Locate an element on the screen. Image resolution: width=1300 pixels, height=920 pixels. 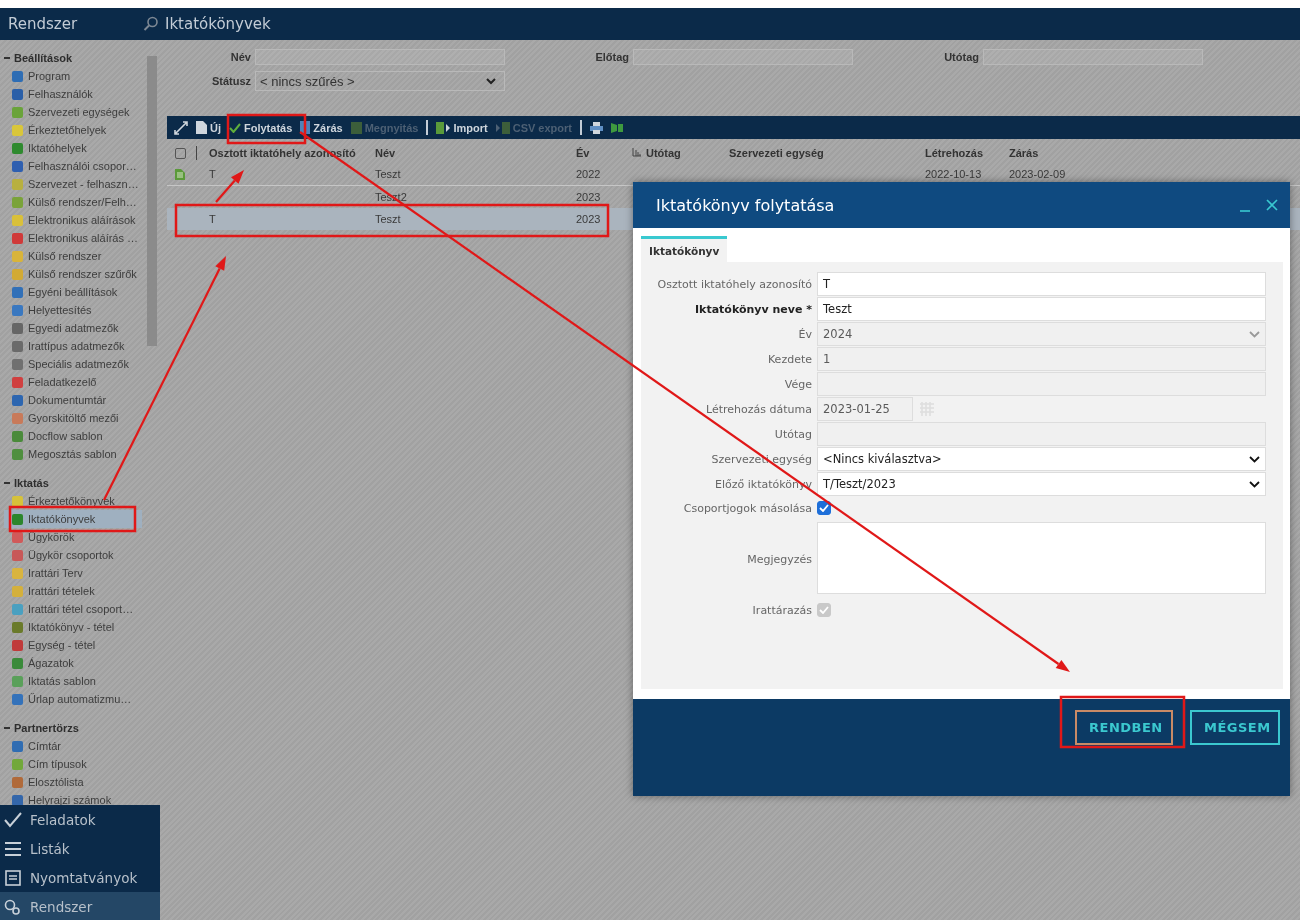
sidebar-item: Helyettesítés is located at coordinates (73, 310).